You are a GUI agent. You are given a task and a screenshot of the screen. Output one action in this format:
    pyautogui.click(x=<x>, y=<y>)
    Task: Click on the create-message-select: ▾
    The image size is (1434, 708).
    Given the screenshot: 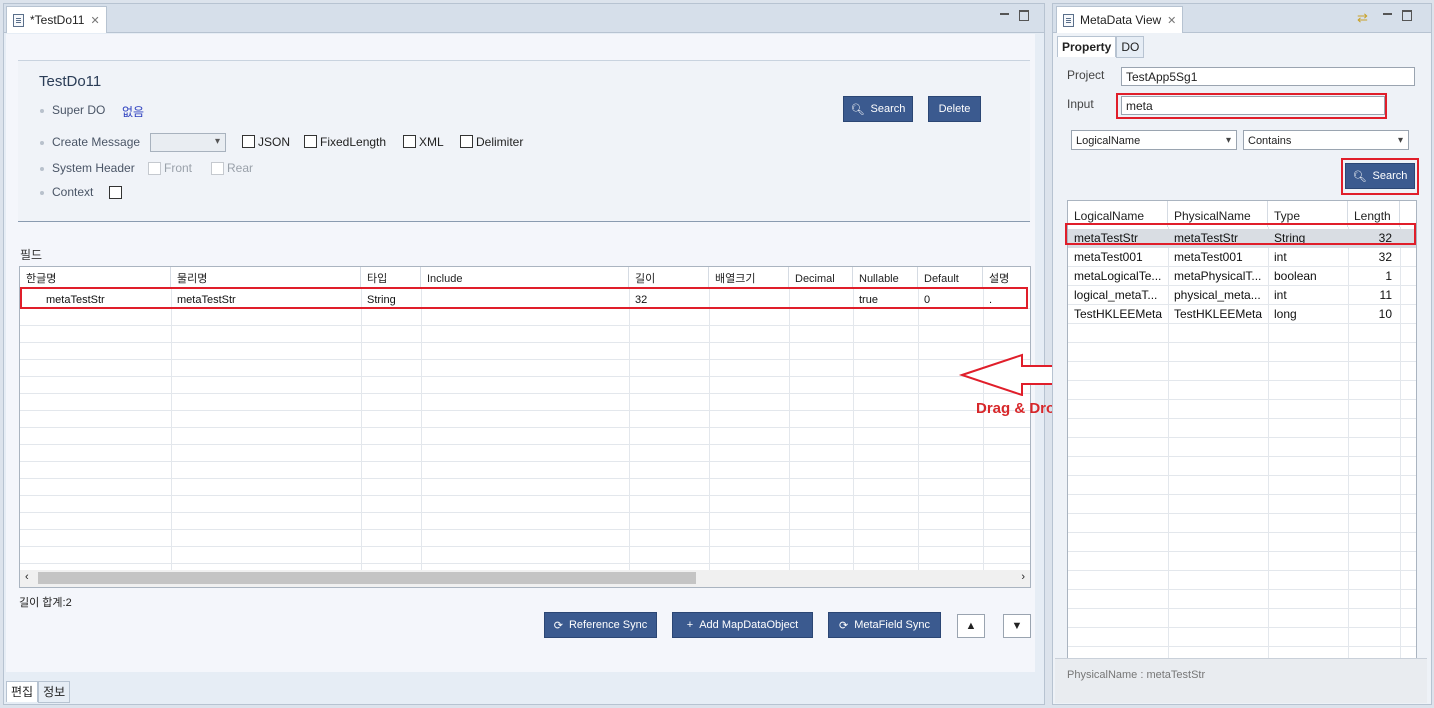 What is the action you would take?
    pyautogui.click(x=188, y=142)
    